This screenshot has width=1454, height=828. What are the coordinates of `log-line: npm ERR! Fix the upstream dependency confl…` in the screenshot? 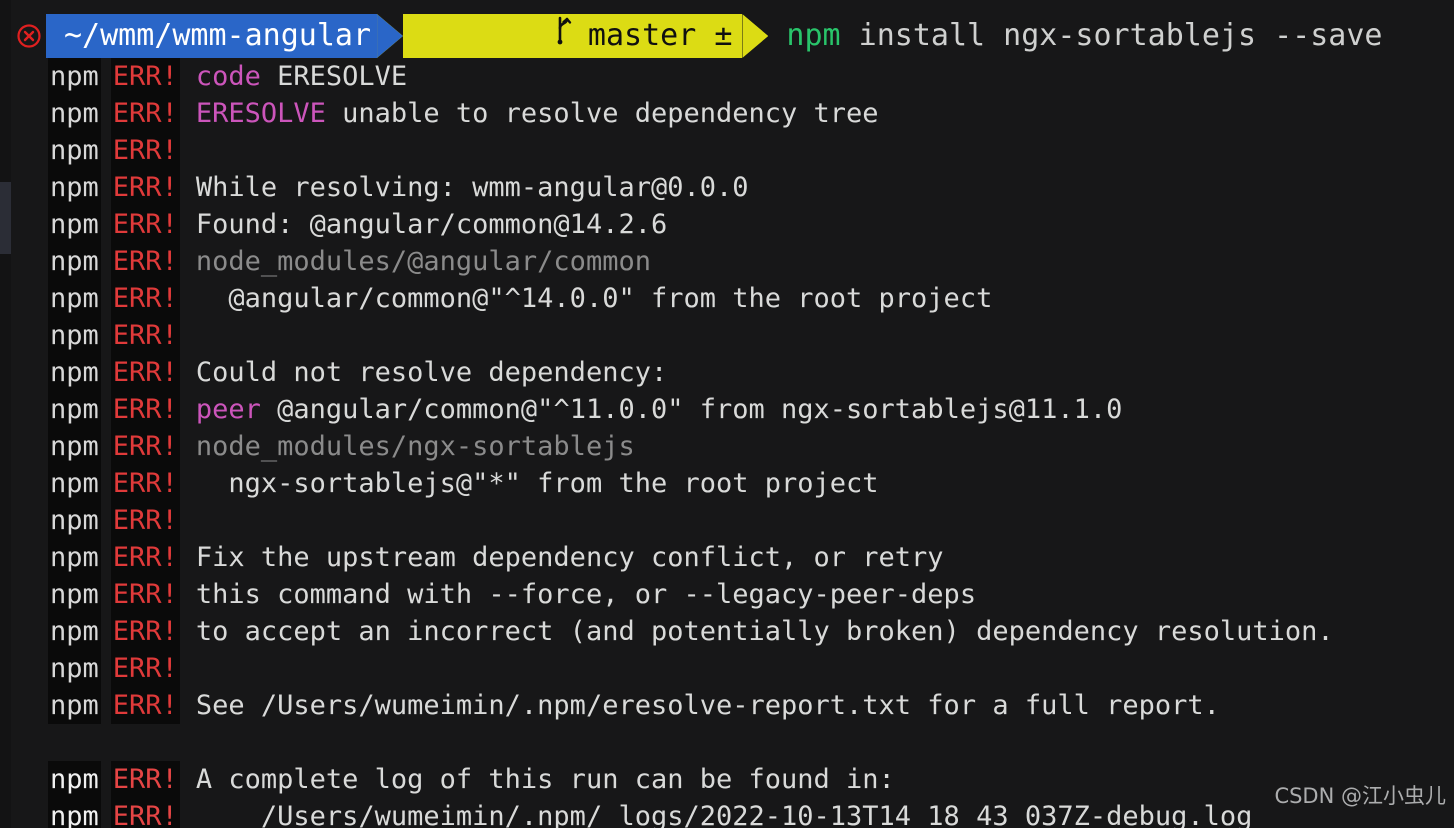 It's located at (727, 557).